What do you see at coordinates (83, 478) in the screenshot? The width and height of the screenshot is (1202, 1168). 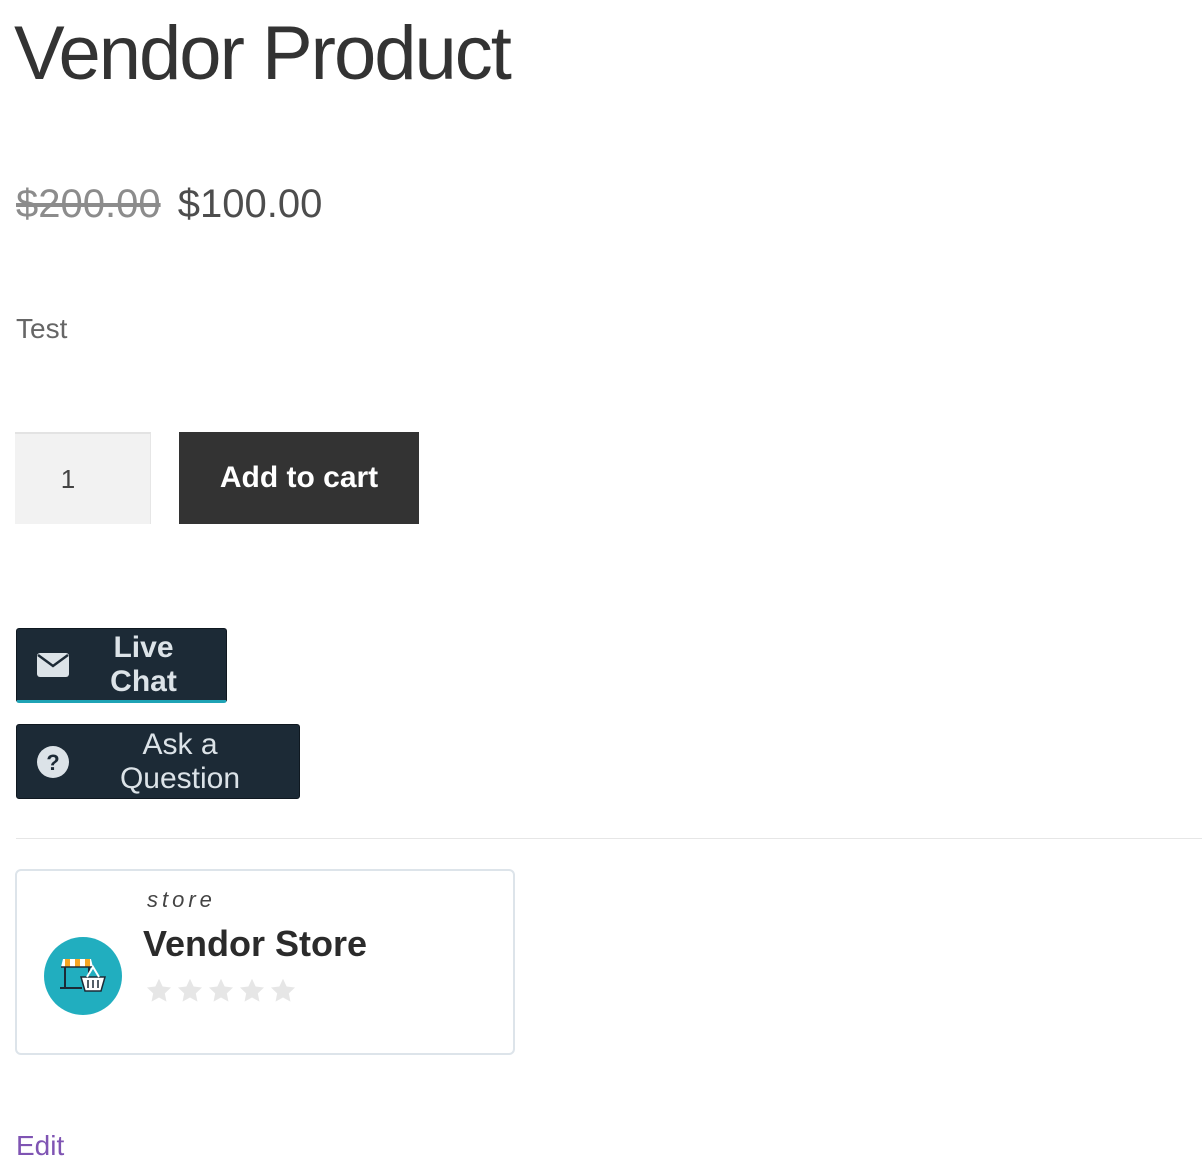 I see `quantity-input` at bounding box center [83, 478].